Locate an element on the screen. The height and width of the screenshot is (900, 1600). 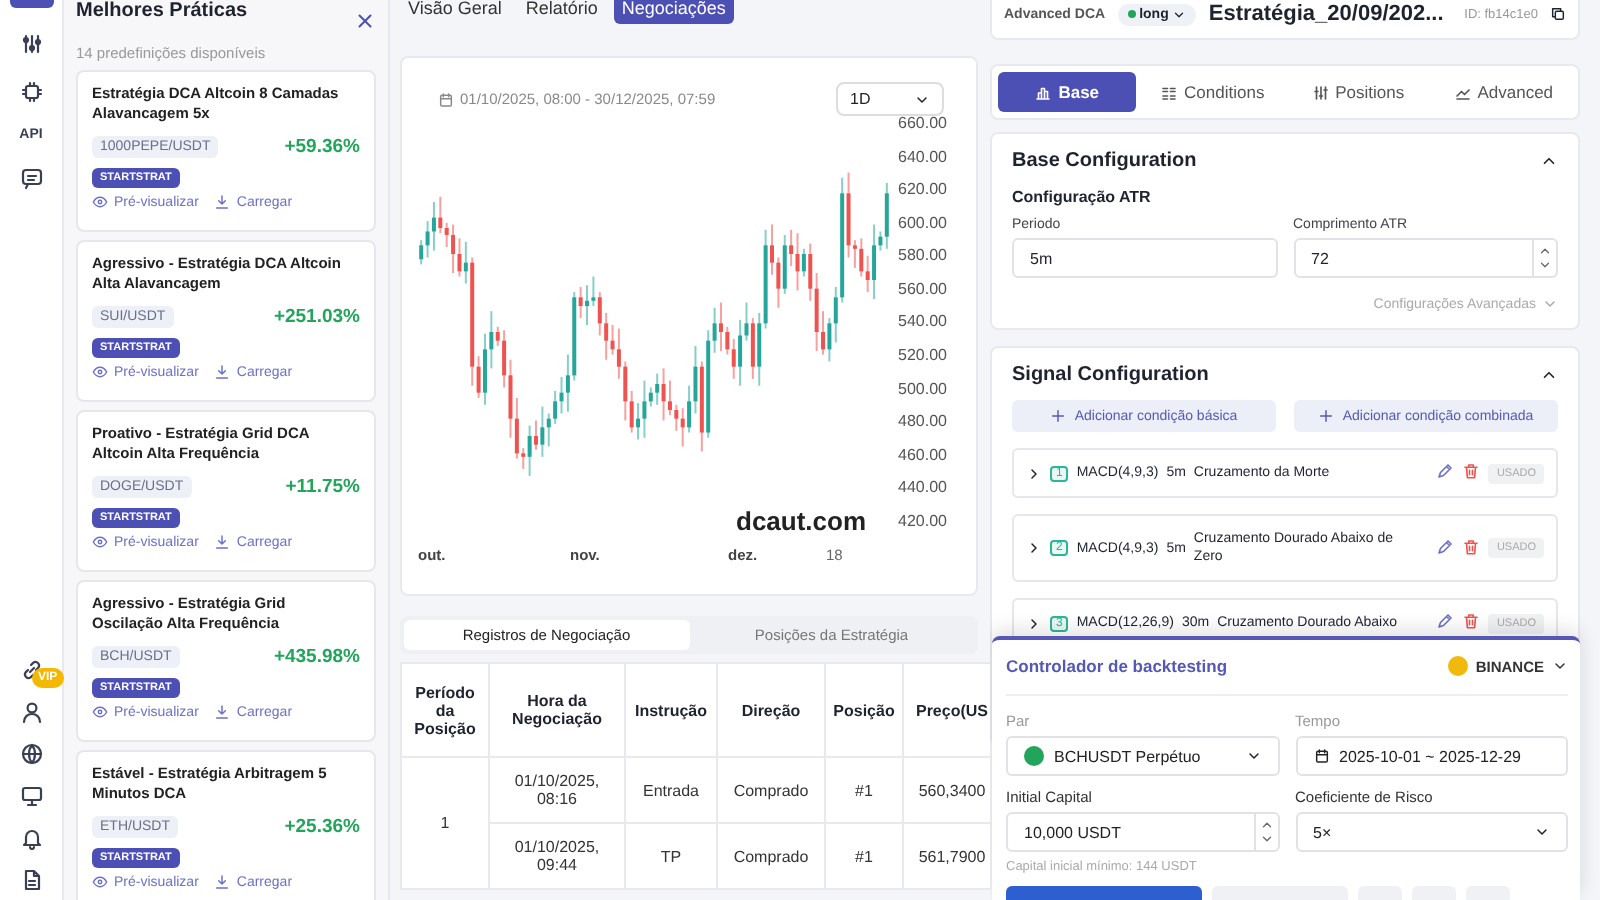
chart-watermark: dcaut.com is located at coordinates (801, 521).